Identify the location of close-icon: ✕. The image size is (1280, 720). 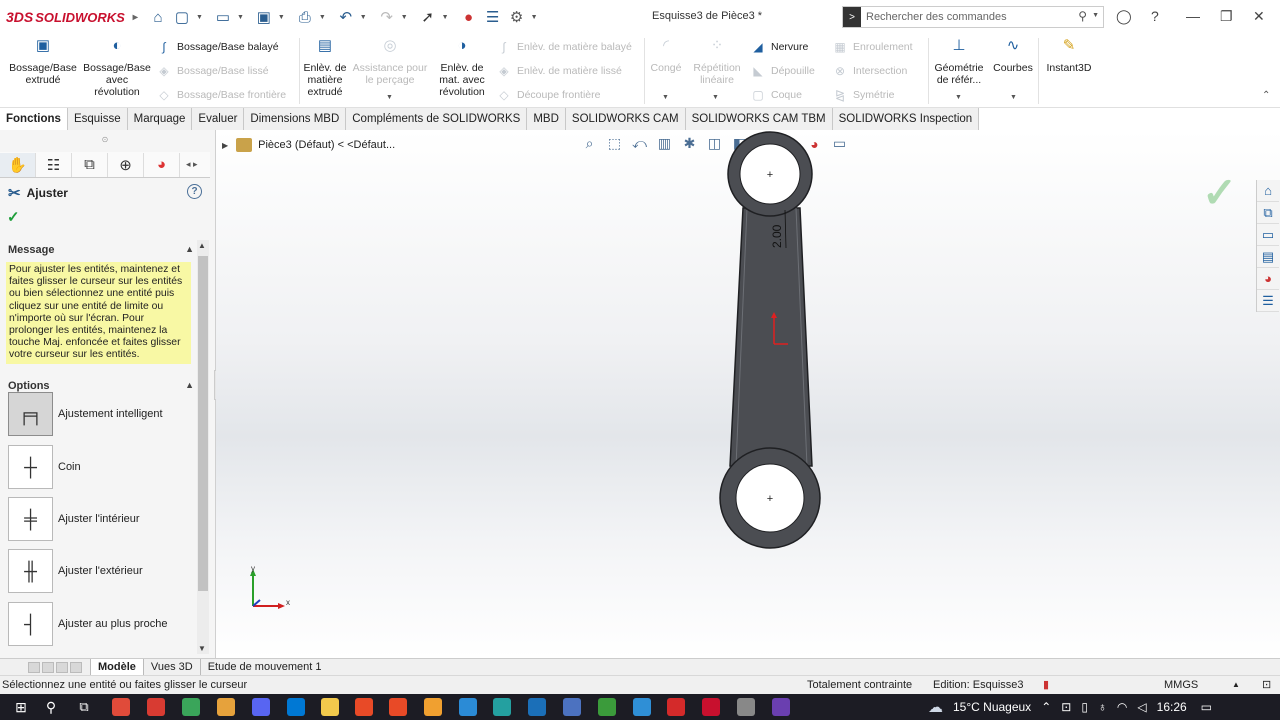
(1259, 16).